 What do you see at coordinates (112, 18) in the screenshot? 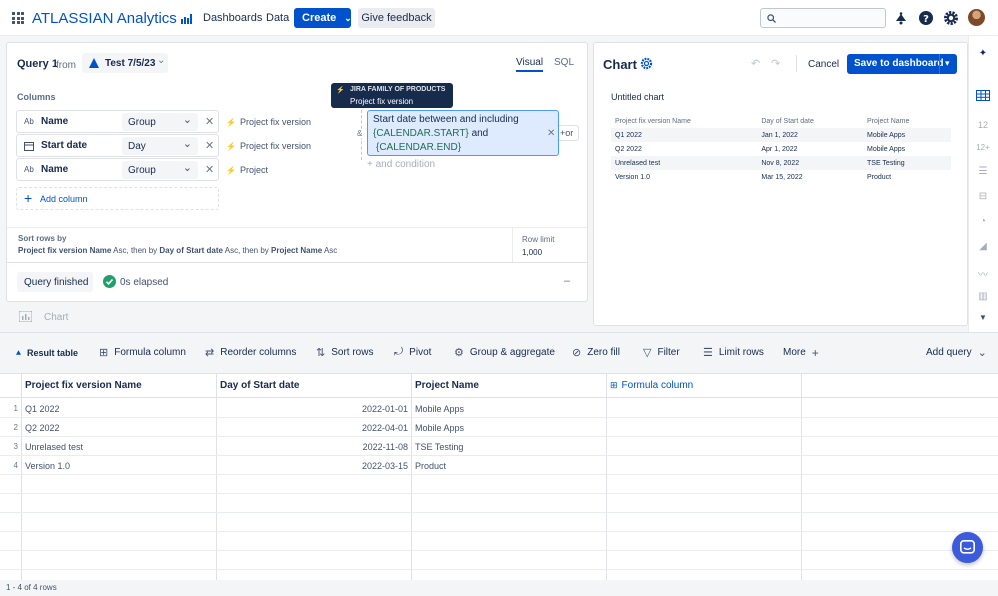
I see `atlassian-analytics-logo: ATLASSIAN Analytics` at bounding box center [112, 18].